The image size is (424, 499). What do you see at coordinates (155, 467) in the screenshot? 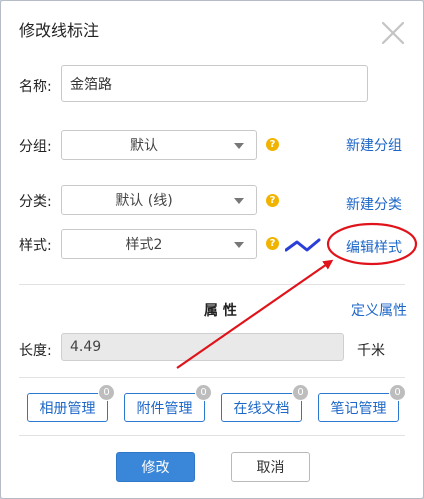
I see `confirm-button: 修改` at bounding box center [155, 467].